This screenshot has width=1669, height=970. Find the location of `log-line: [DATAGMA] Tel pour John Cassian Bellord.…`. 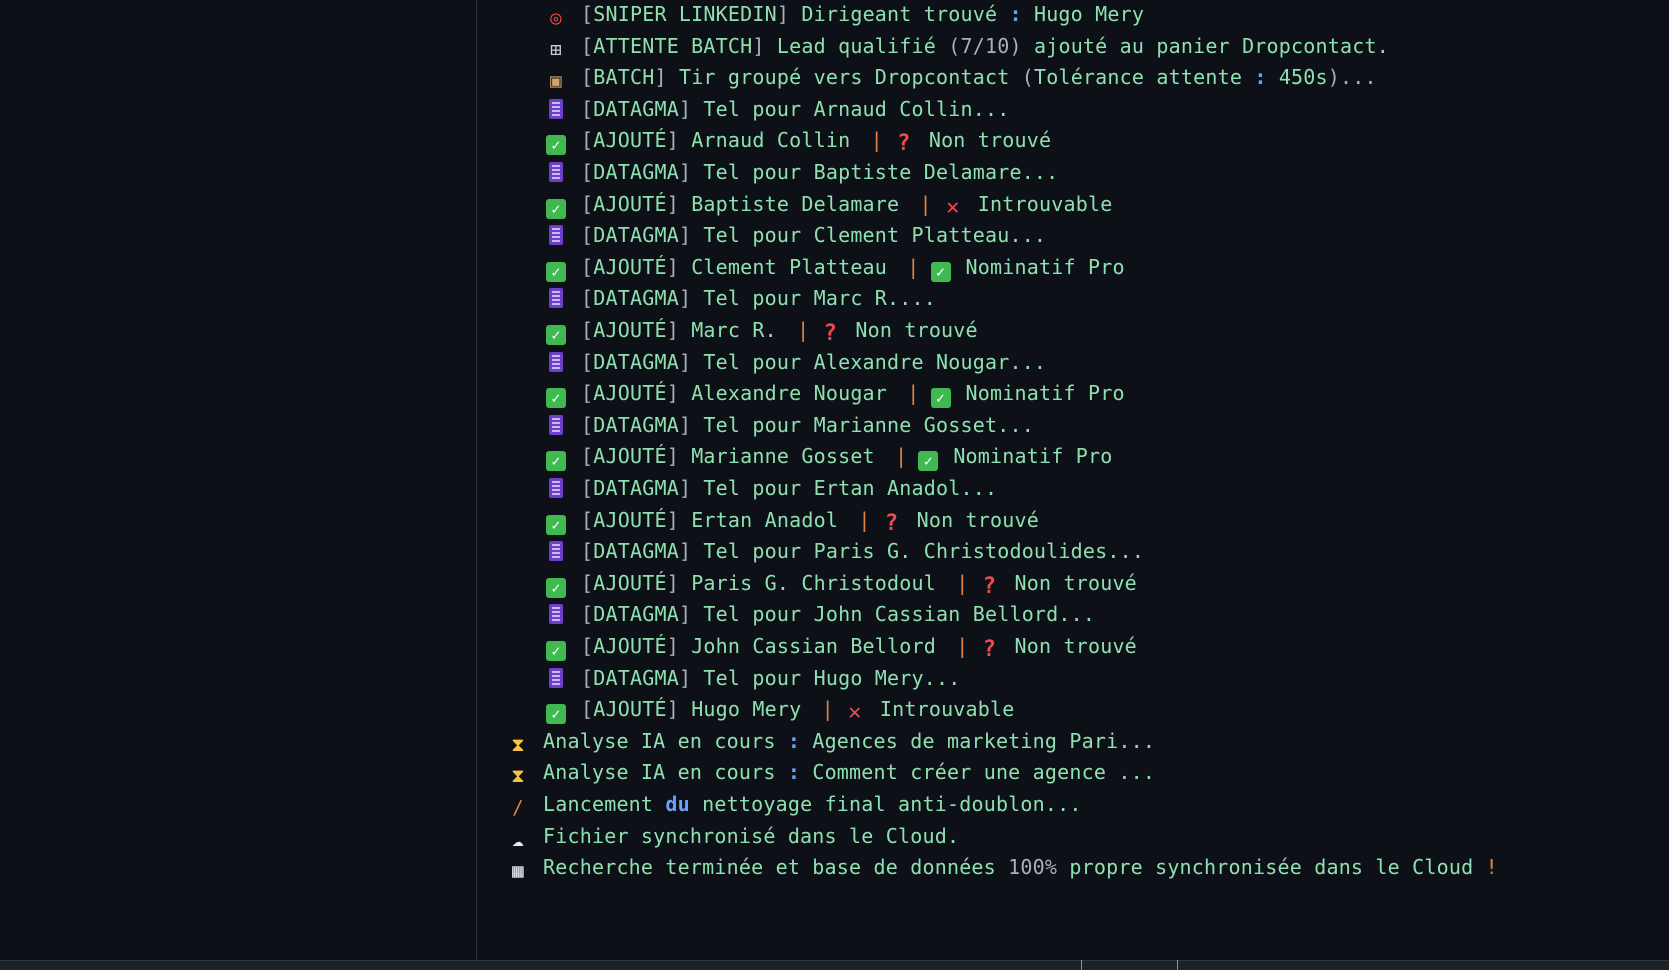

log-line: [DATAGMA] Tel pour John Cassian Bellord.… is located at coordinates (819, 617).